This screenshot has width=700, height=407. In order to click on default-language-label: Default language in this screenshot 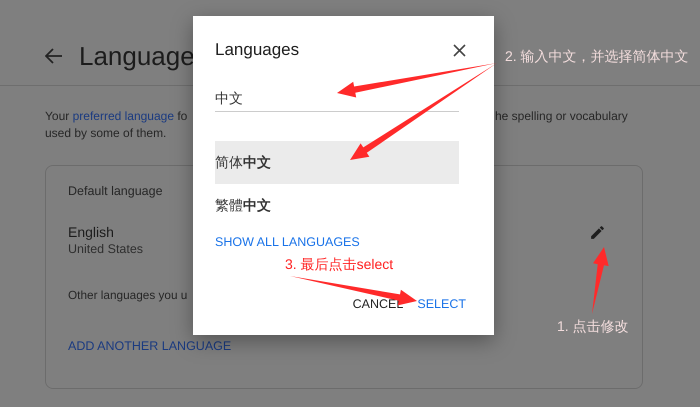, I will do `click(116, 191)`.